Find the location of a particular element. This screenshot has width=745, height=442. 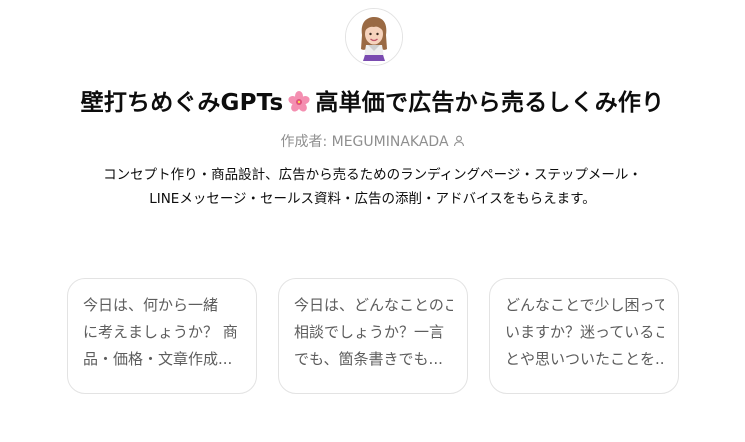

gpt-avatar is located at coordinates (374, 37).